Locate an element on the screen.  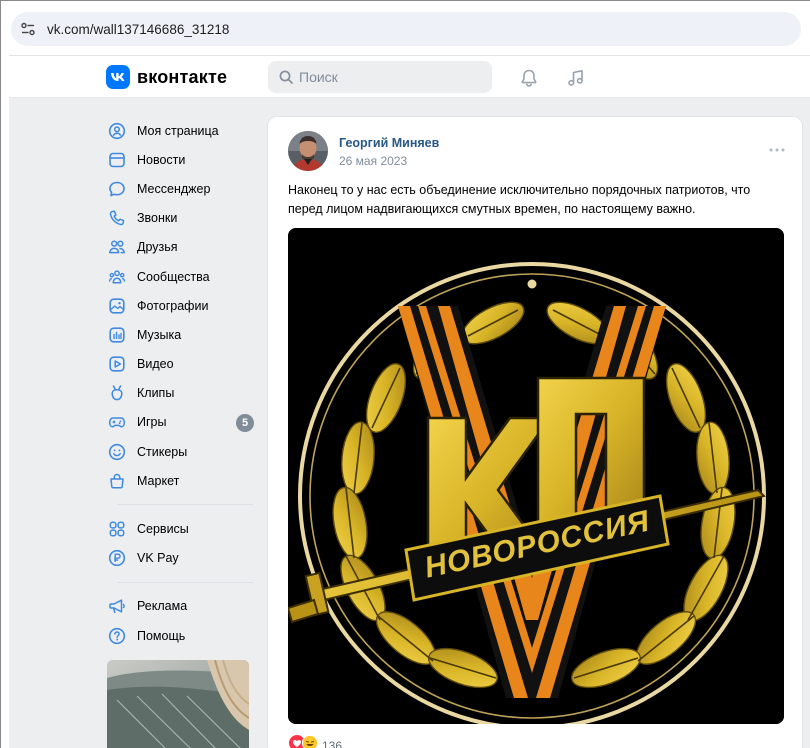
smile-icon is located at coordinates (117, 452).